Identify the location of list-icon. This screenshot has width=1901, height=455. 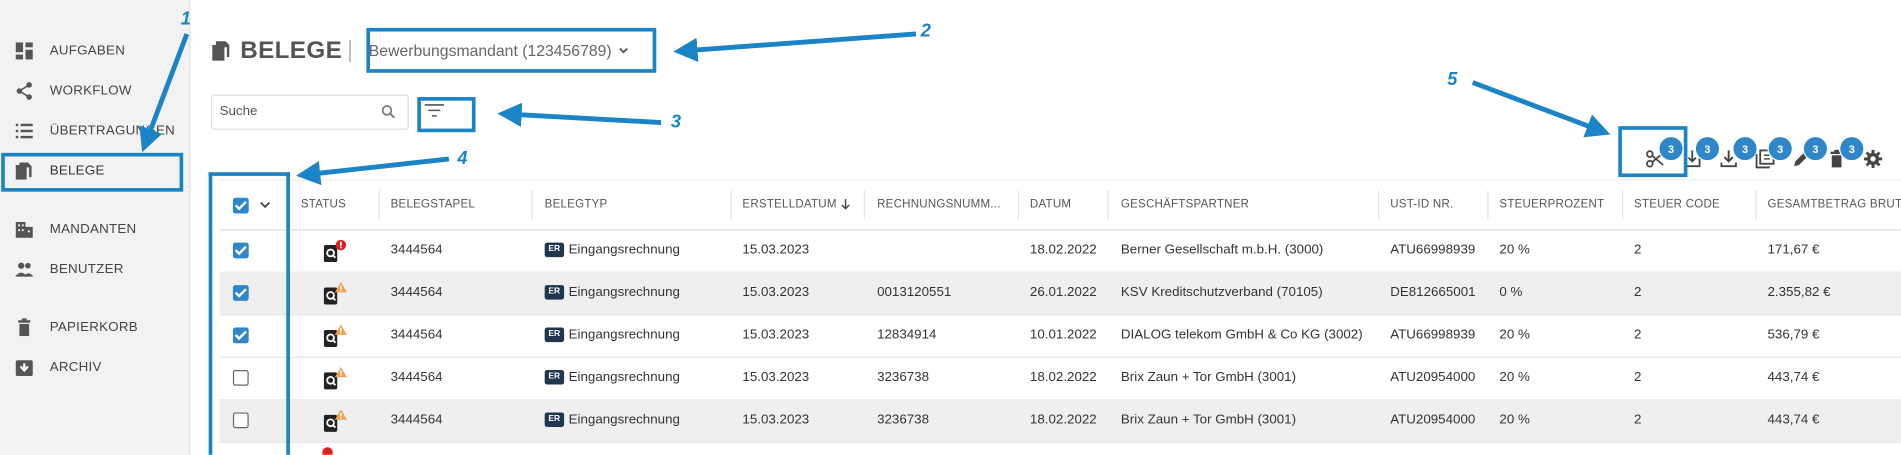
(24, 131).